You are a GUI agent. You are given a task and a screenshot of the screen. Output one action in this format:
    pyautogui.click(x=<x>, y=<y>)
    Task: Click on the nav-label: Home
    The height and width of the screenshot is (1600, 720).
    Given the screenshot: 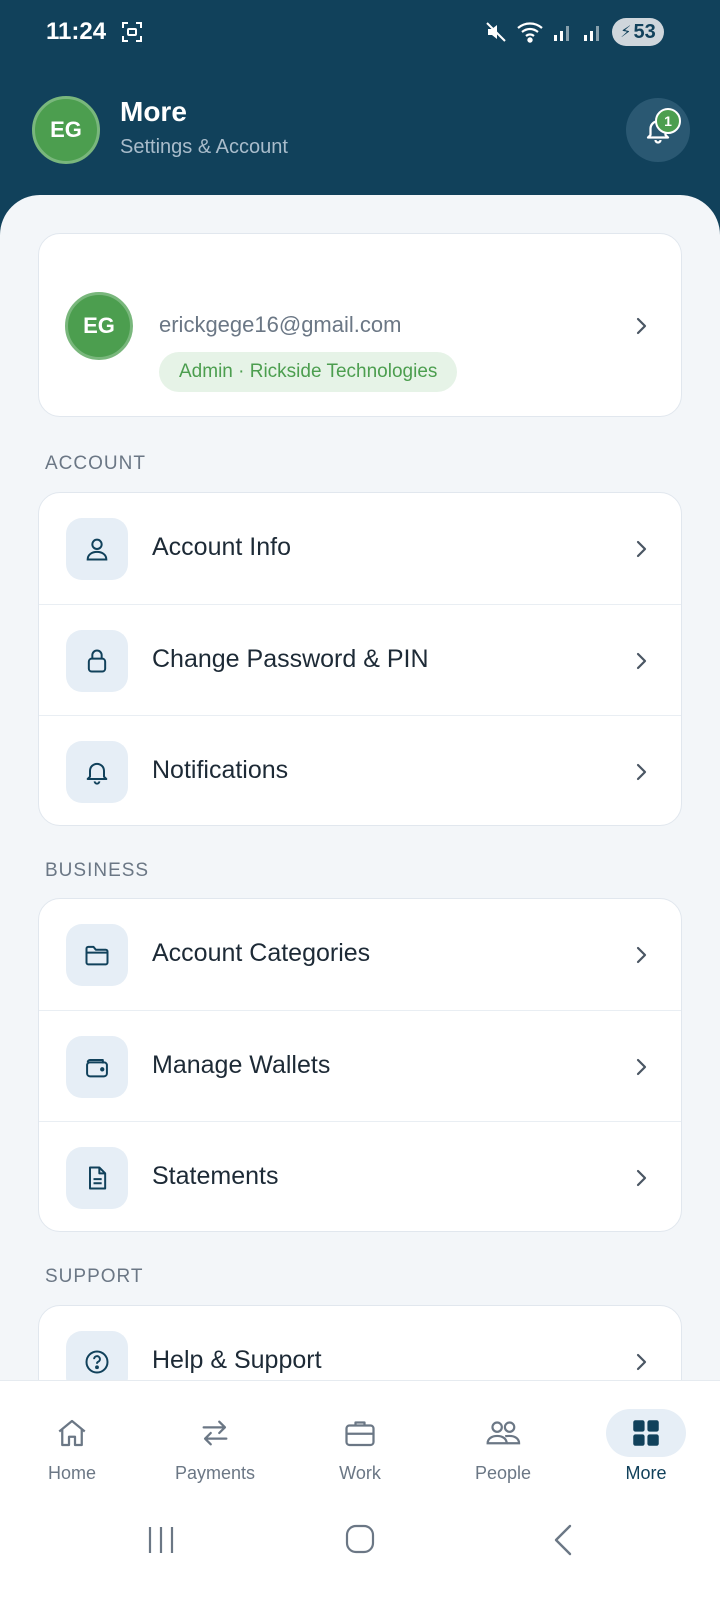 What is the action you would take?
    pyautogui.click(x=71, y=1473)
    